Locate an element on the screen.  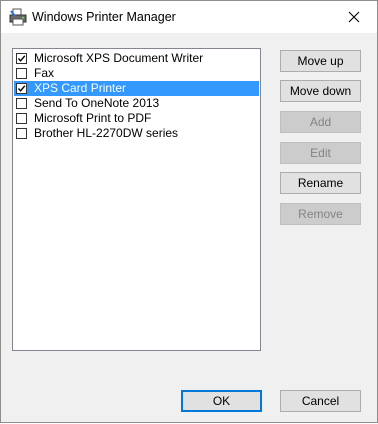
printer-name: Microsoft XPS Document Writer is located at coordinates (119, 58).